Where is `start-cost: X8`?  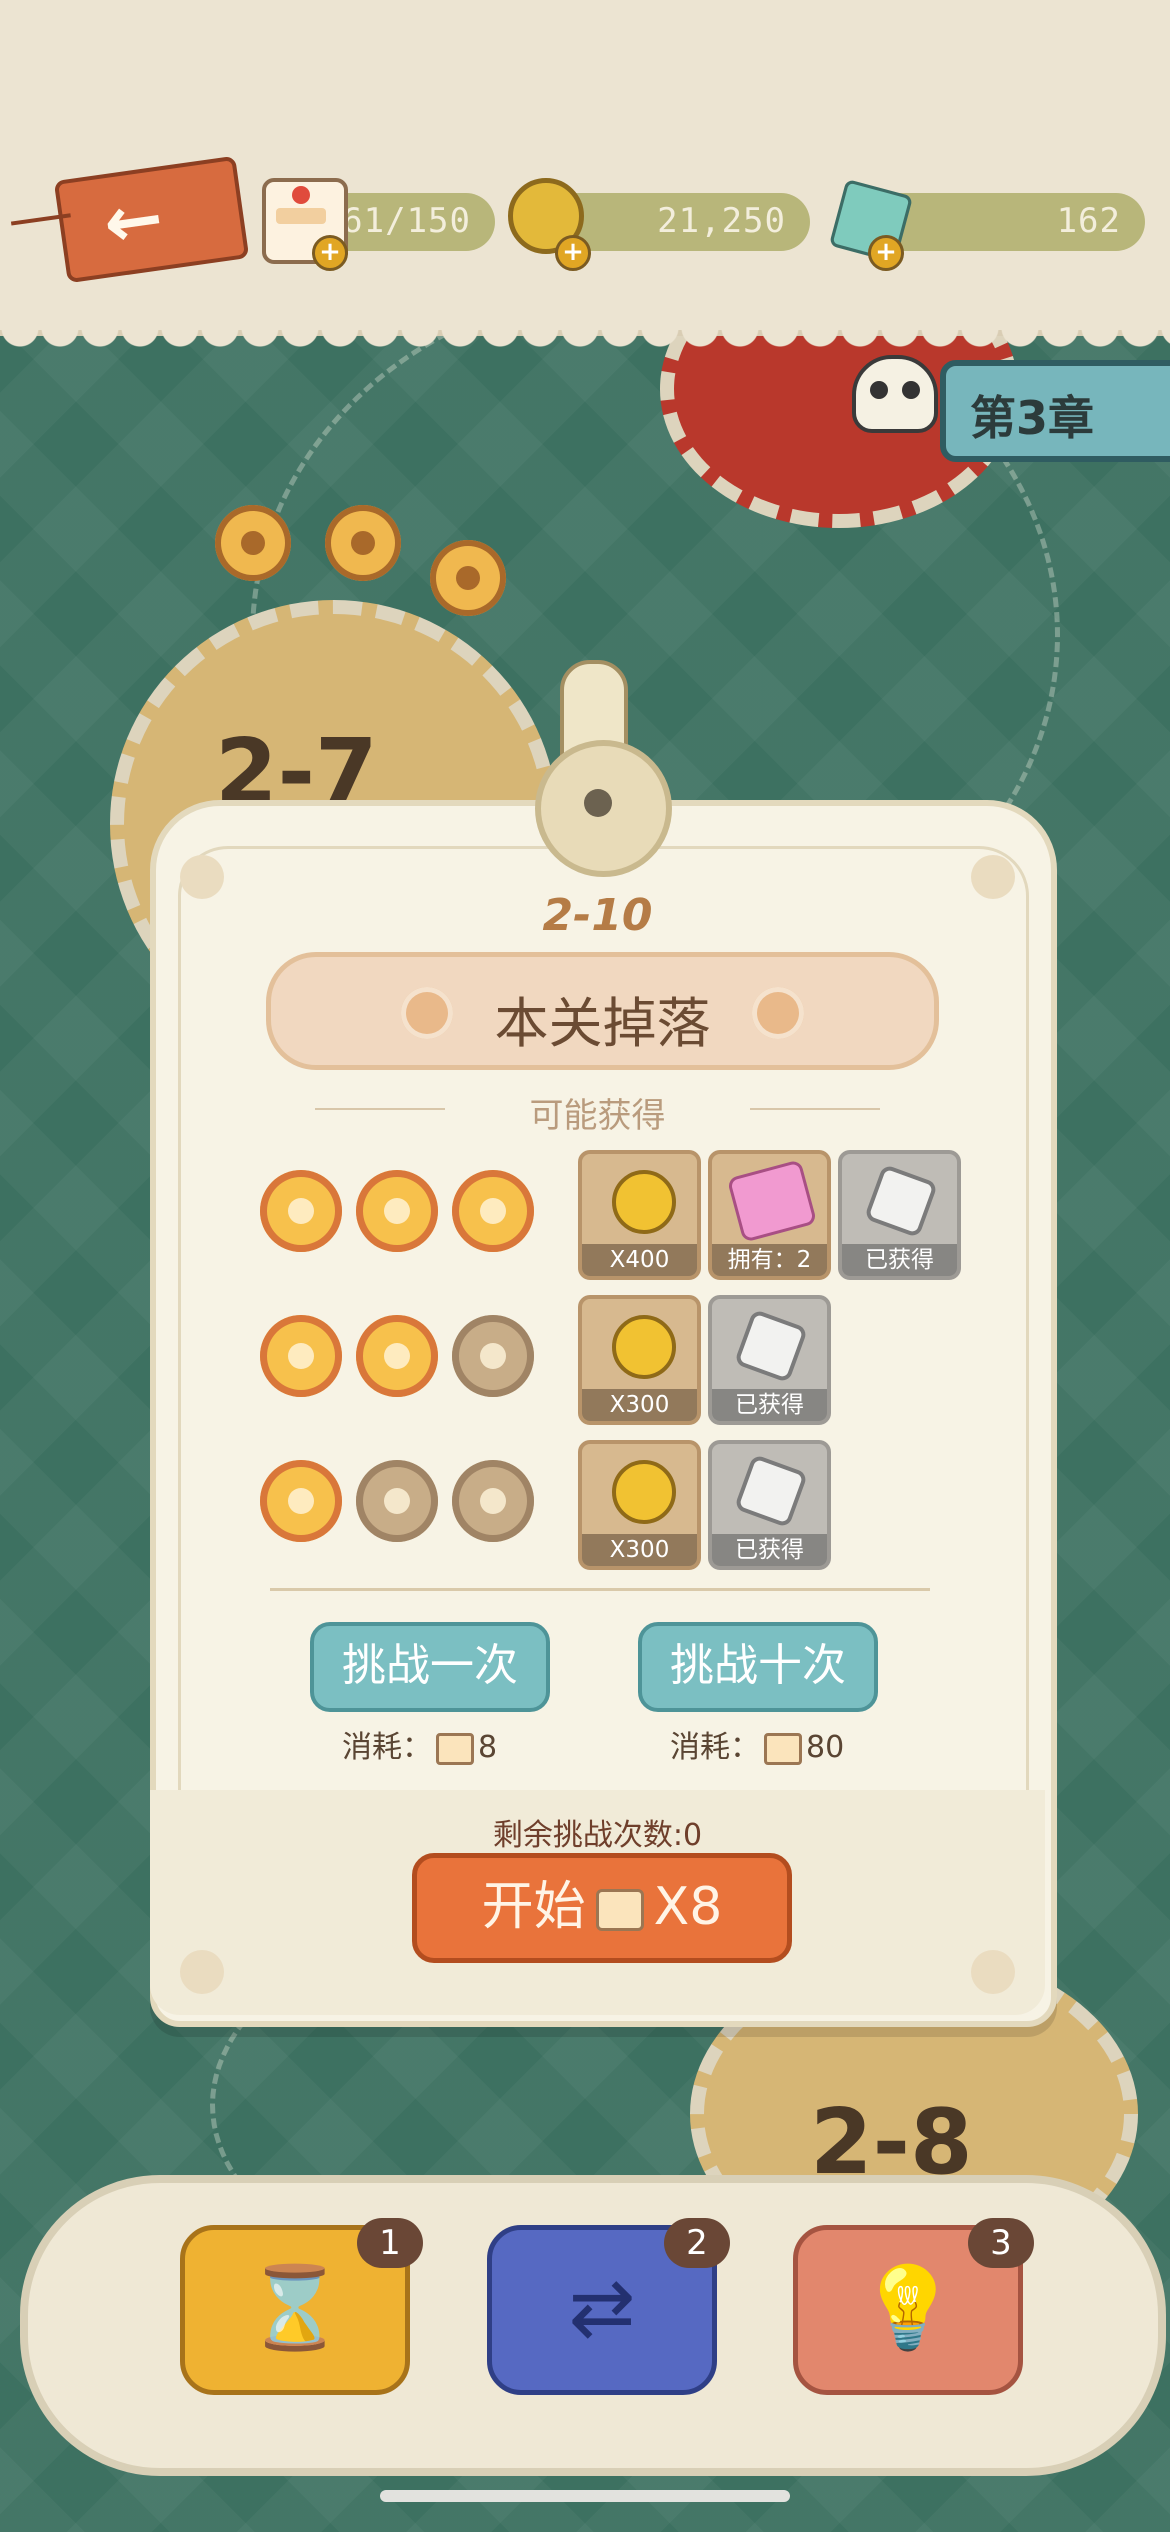
start-cost: X8 is located at coordinates (688, 1907).